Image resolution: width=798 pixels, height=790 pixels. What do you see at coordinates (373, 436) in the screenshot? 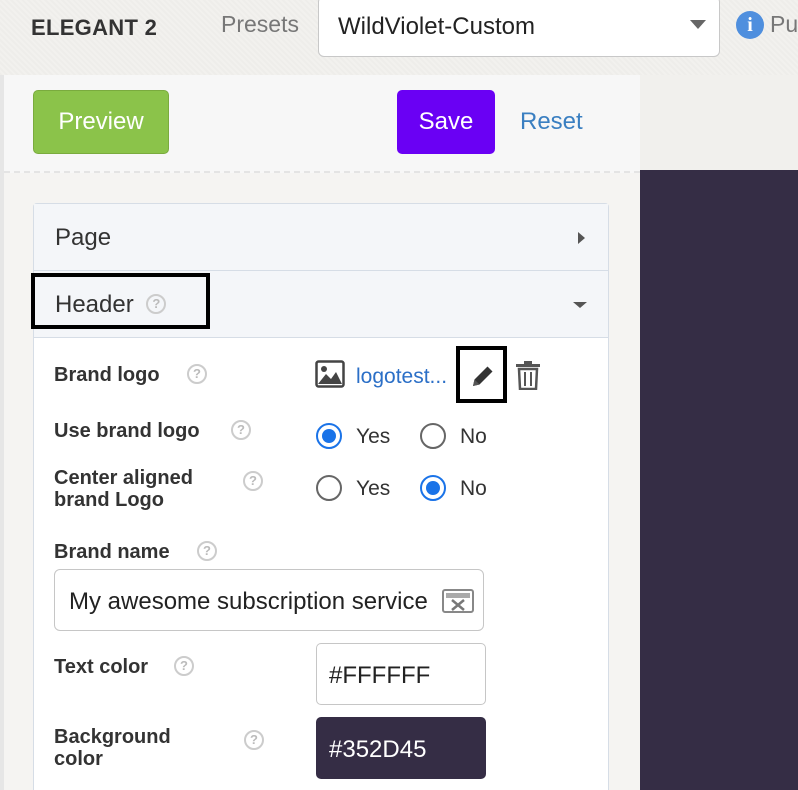
I see `use-brand-logo-yes-label: Yes` at bounding box center [373, 436].